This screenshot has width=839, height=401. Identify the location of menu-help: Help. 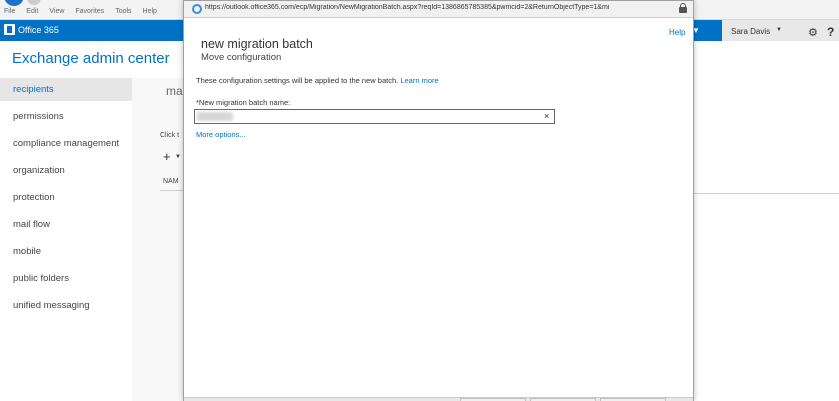
(150, 11).